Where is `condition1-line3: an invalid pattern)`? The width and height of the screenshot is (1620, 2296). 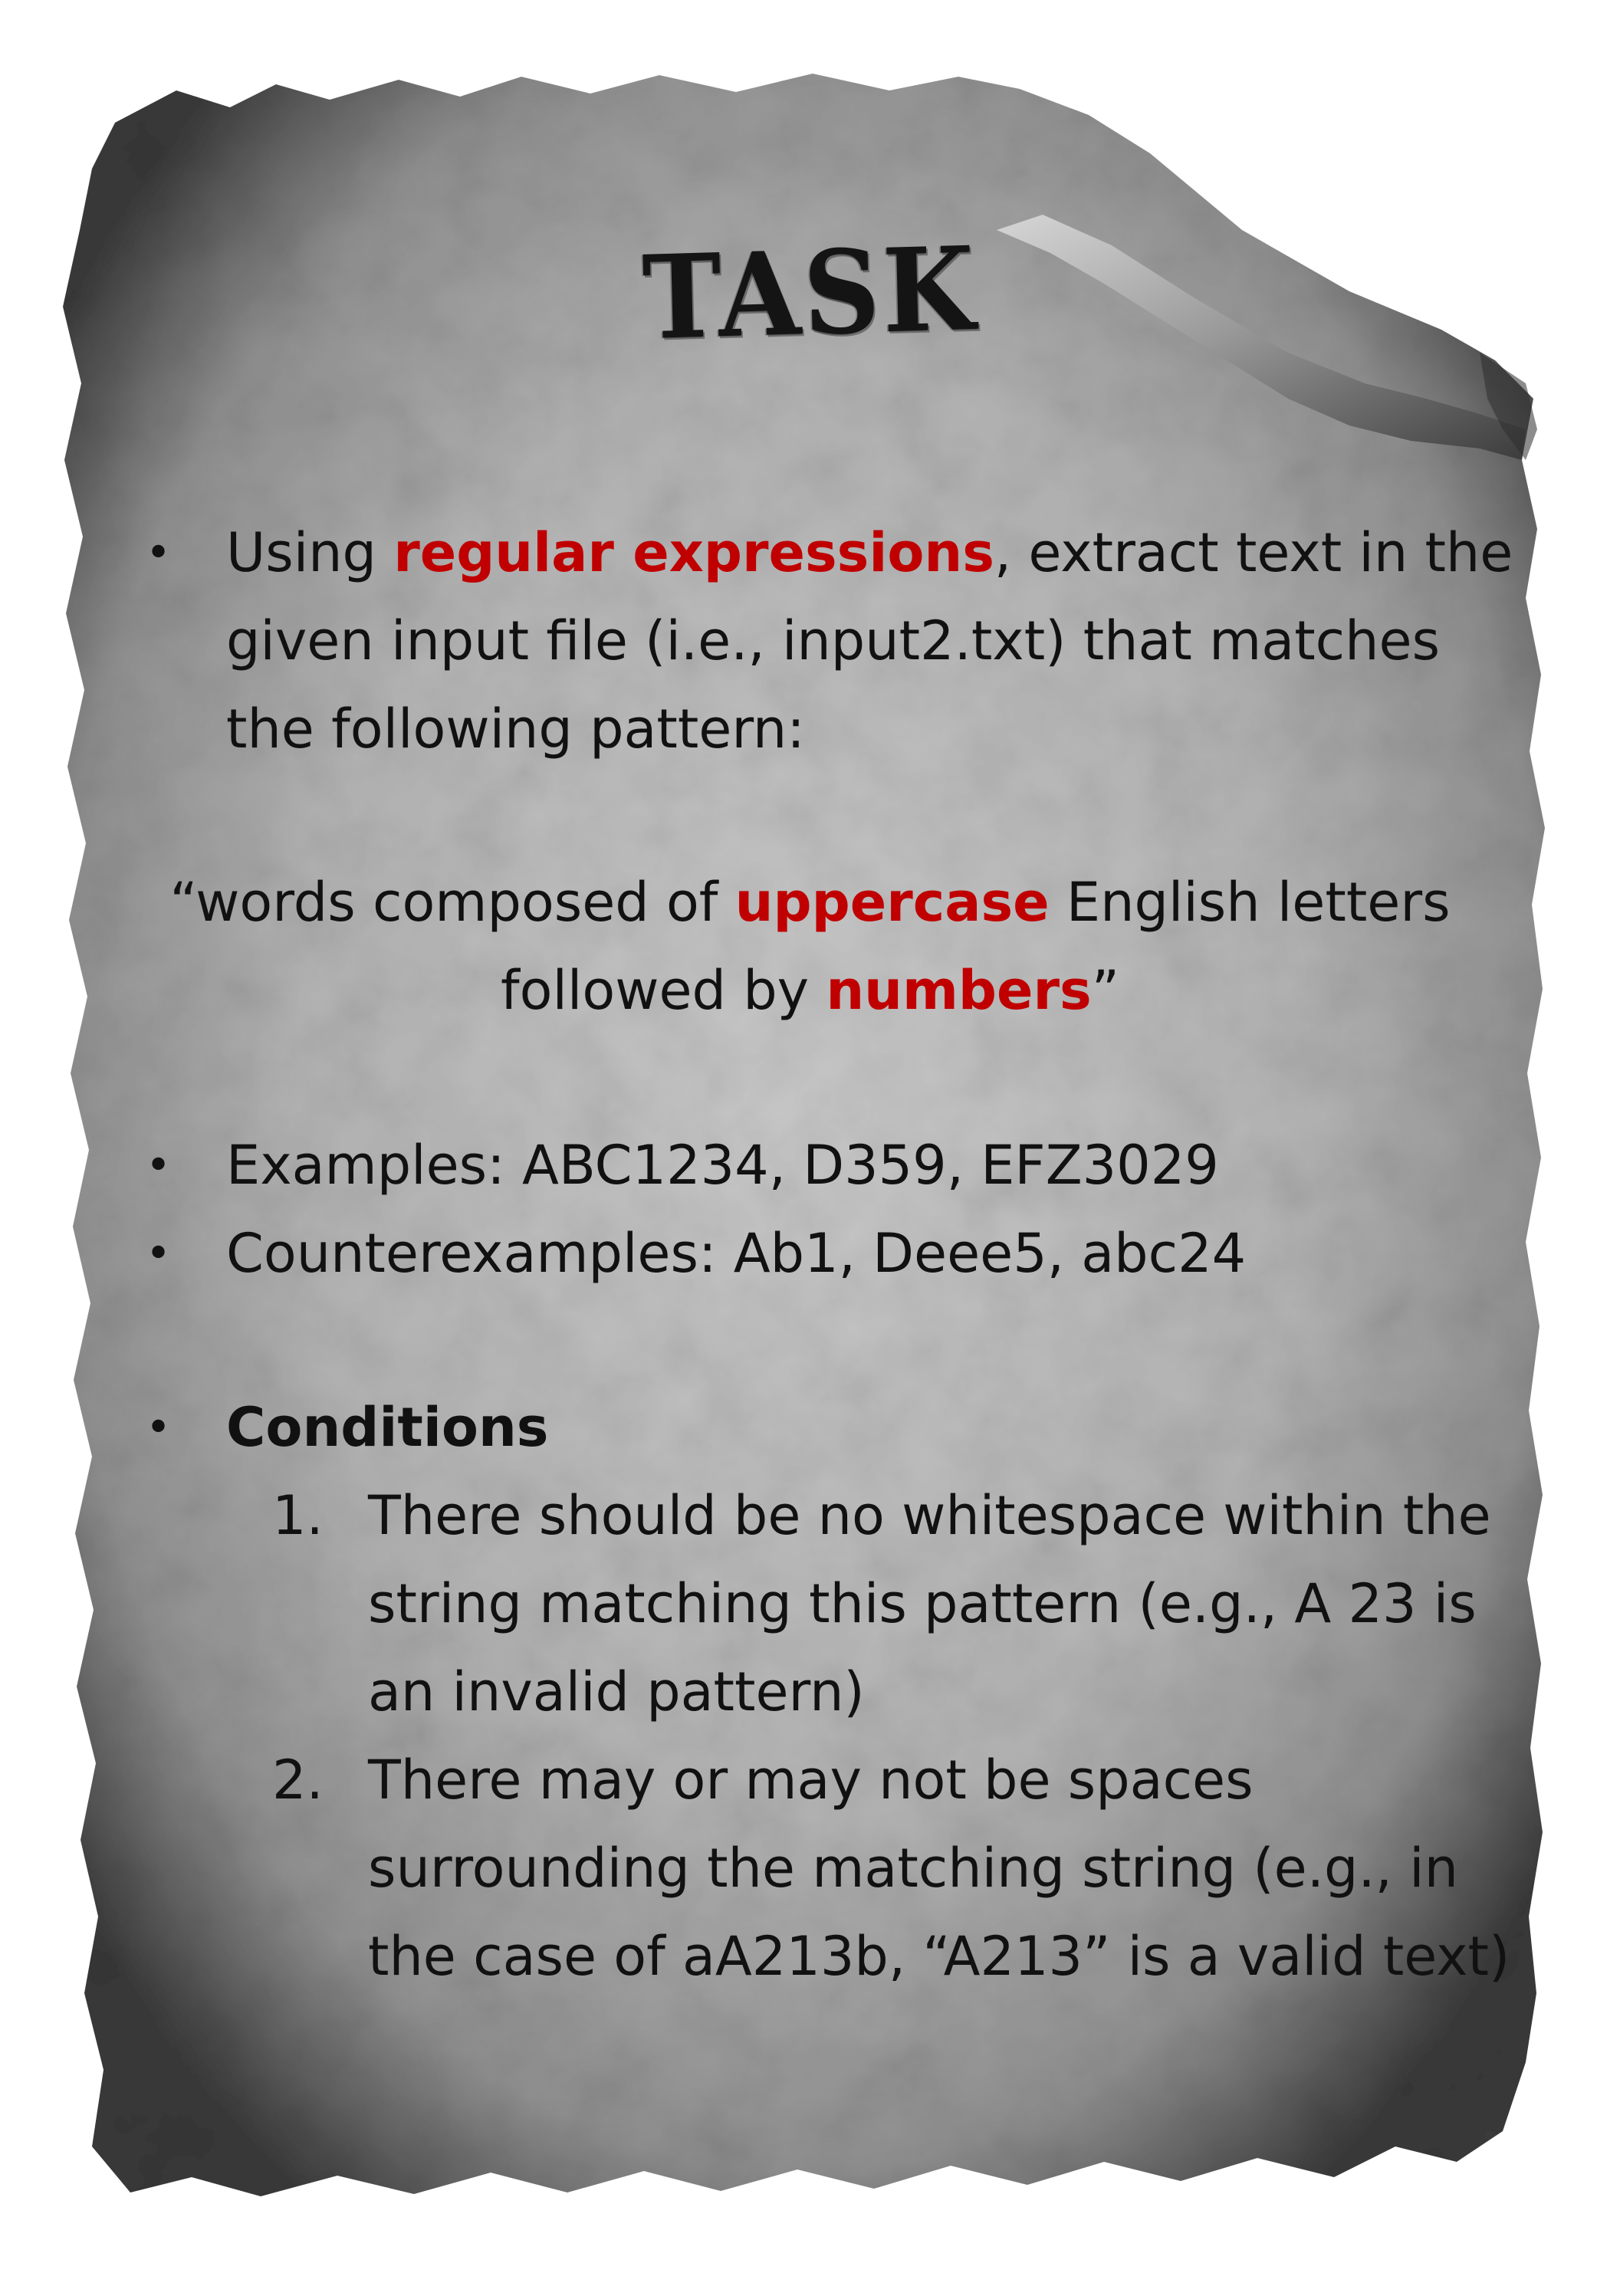 condition1-line3: an invalid pattern) is located at coordinates (616, 1691).